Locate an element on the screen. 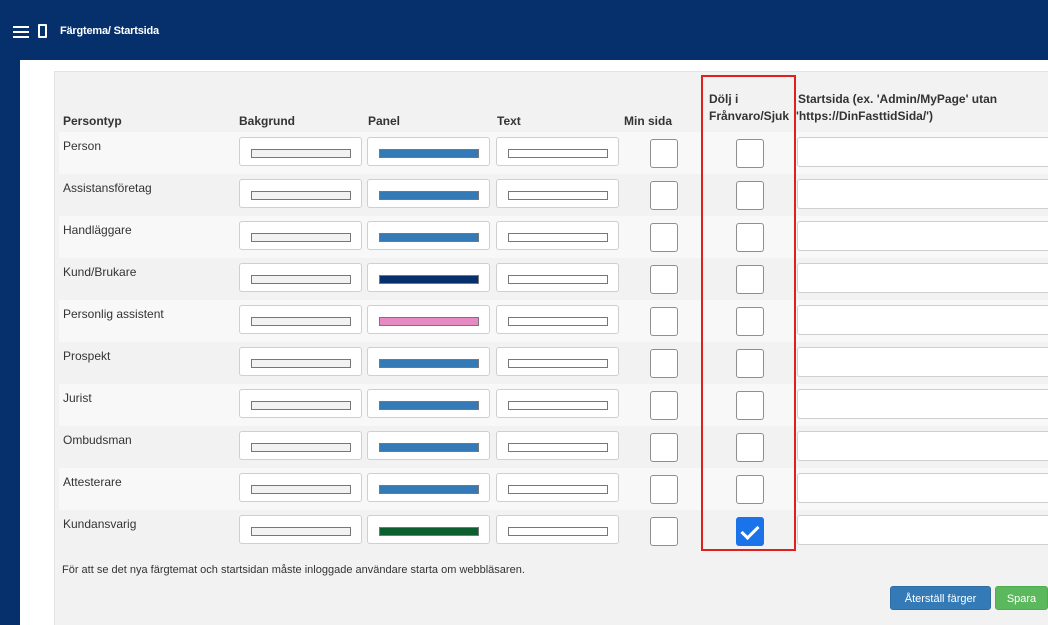  header-bakgrund: Bakgrund is located at coordinates (267, 121).